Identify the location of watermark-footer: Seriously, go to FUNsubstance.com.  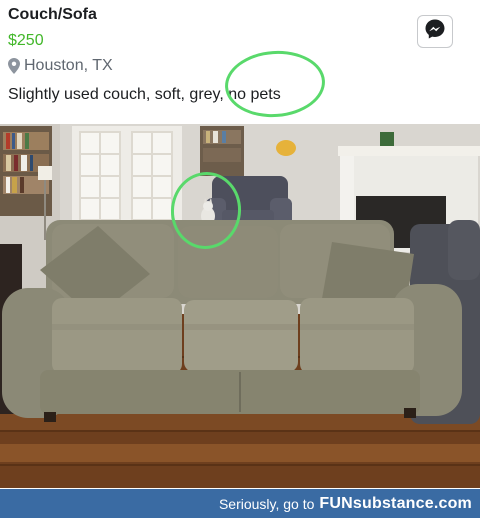
(240, 503).